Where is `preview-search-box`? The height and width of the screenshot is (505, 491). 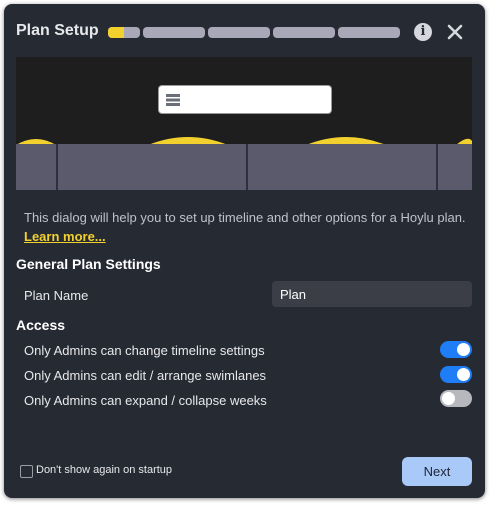 preview-search-box is located at coordinates (245, 99).